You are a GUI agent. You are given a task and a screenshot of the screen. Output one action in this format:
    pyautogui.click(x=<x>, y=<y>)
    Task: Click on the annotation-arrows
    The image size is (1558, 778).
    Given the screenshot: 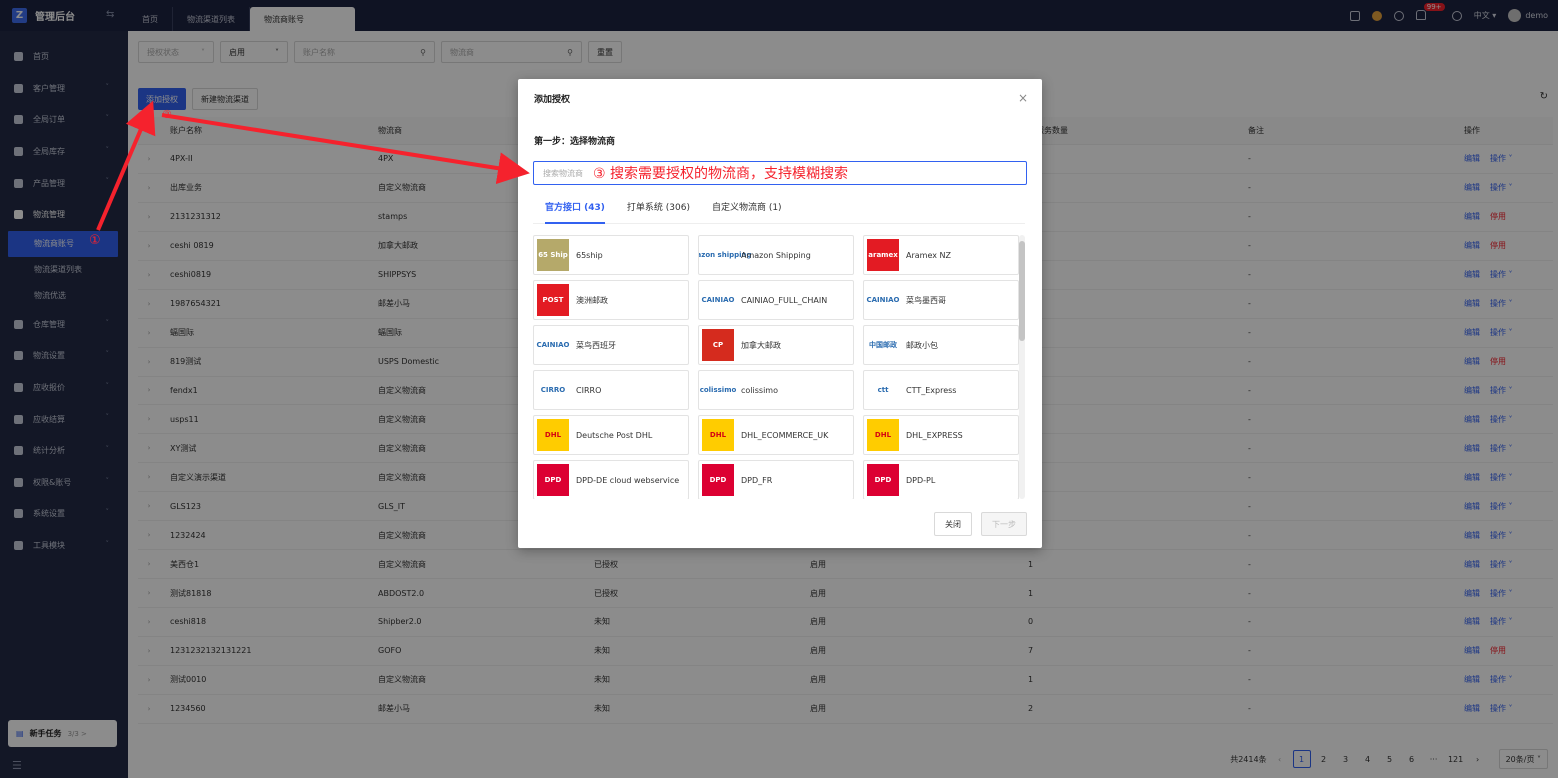 What is the action you would take?
    pyautogui.click(x=313, y=165)
    